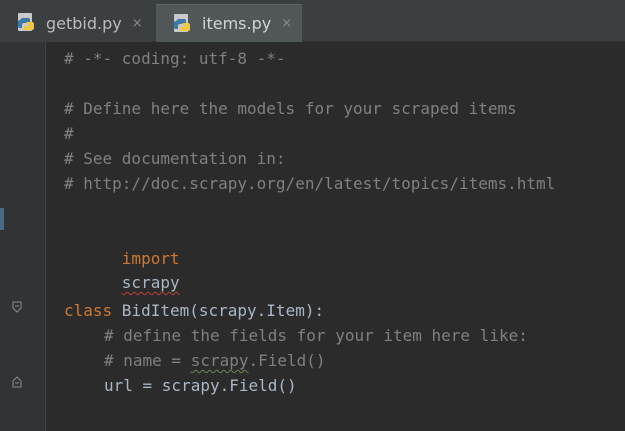 The height and width of the screenshot is (431, 625). What do you see at coordinates (150, 282) in the screenshot?
I see `module-name: scrapy` at bounding box center [150, 282].